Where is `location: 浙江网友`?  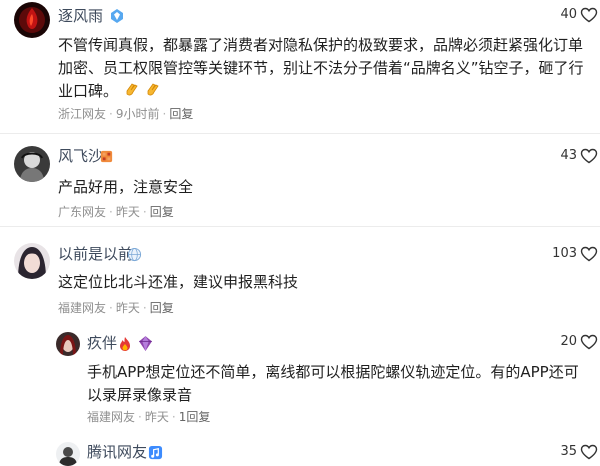 location: 浙江网友 is located at coordinates (82, 114).